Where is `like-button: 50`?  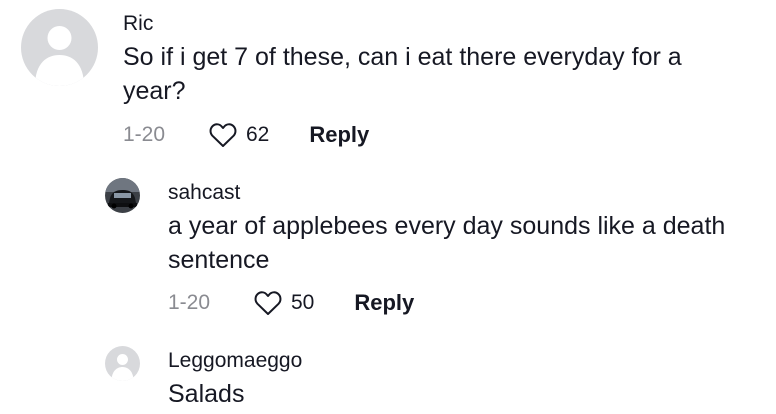 like-button: 50 is located at coordinates (284, 303).